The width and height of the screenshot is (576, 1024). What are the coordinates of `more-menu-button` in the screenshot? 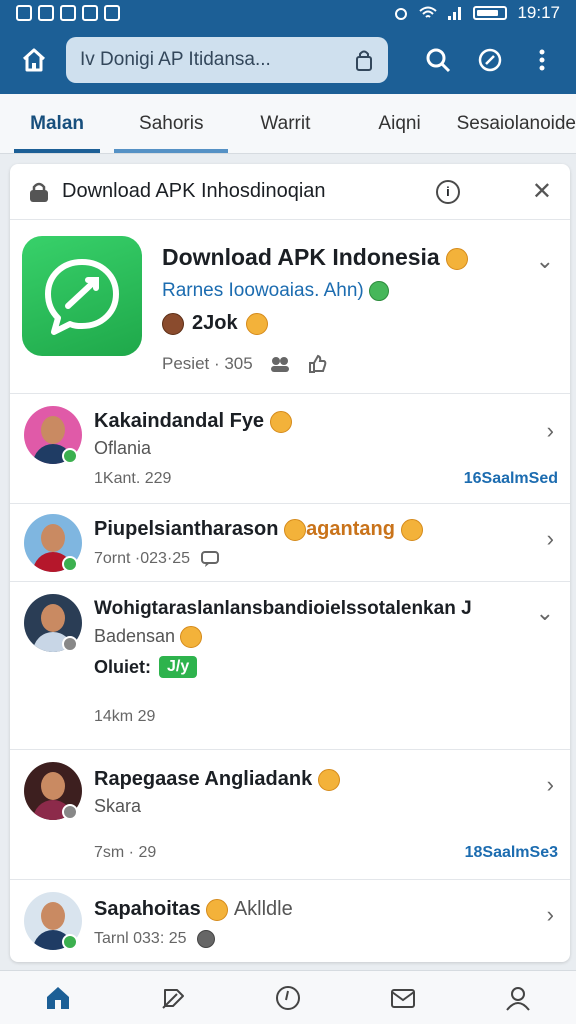 It's located at (542, 60).